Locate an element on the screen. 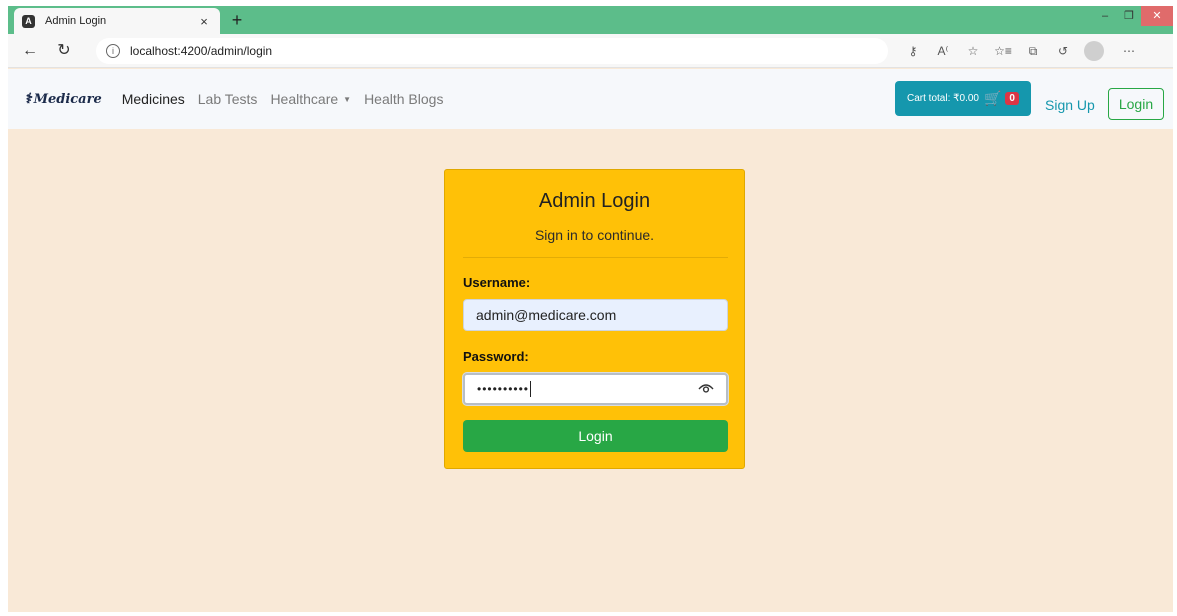 Image resolution: width=1177 pixels, height=616 pixels. history-icon: ↺ is located at coordinates (1063, 51).